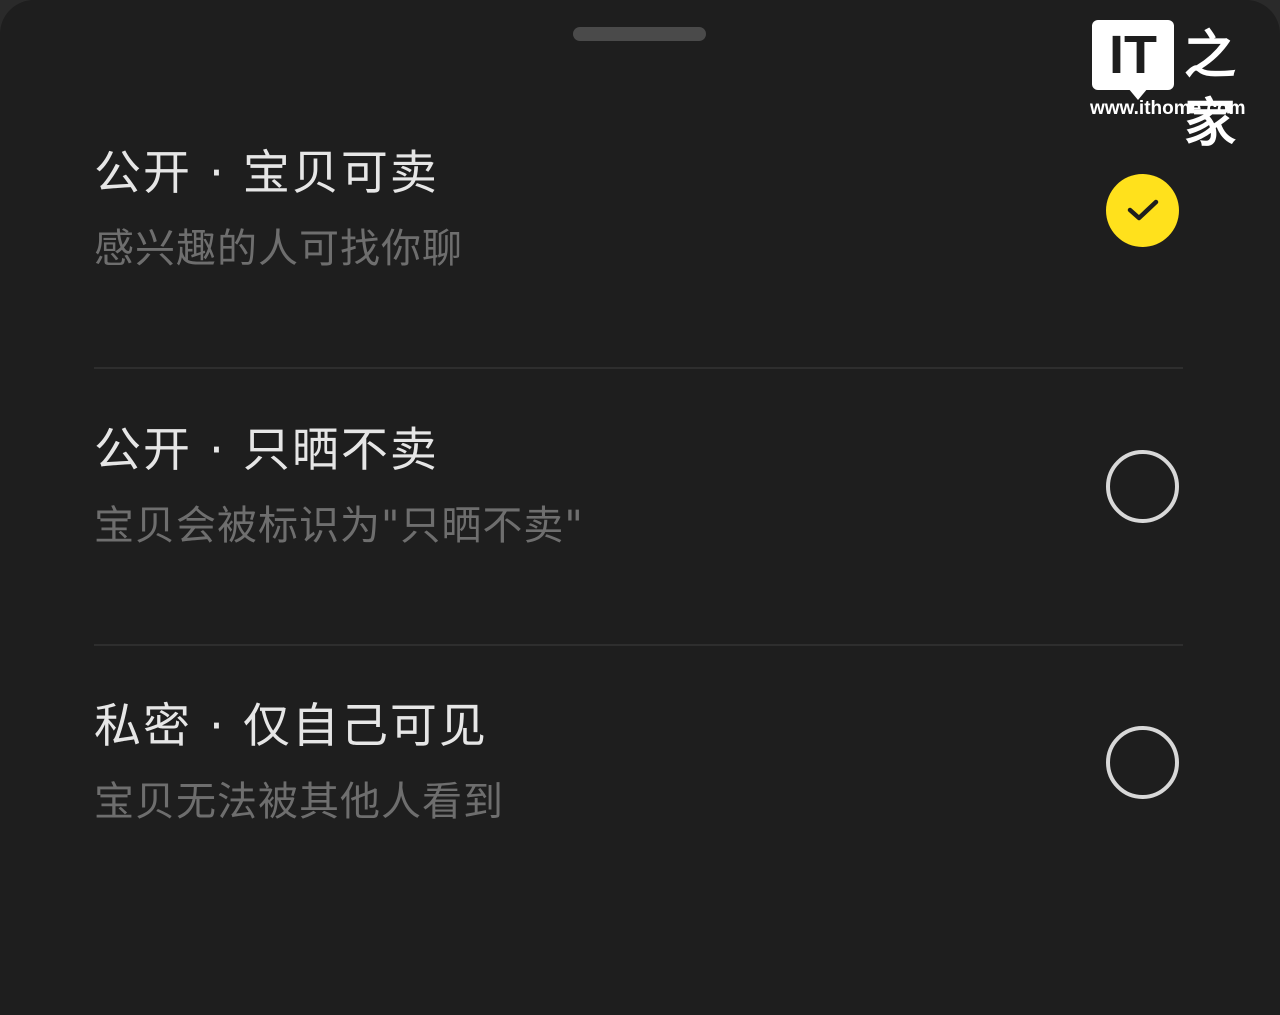  I want to click on ithome-logo-box: IT, so click(1133, 55).